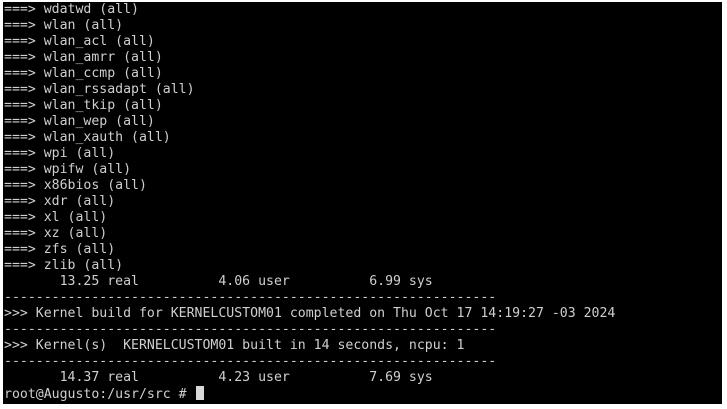 The height and width of the screenshot is (409, 727). I want to click on output-line: ===> wlan_amrr (all), so click(83, 57).